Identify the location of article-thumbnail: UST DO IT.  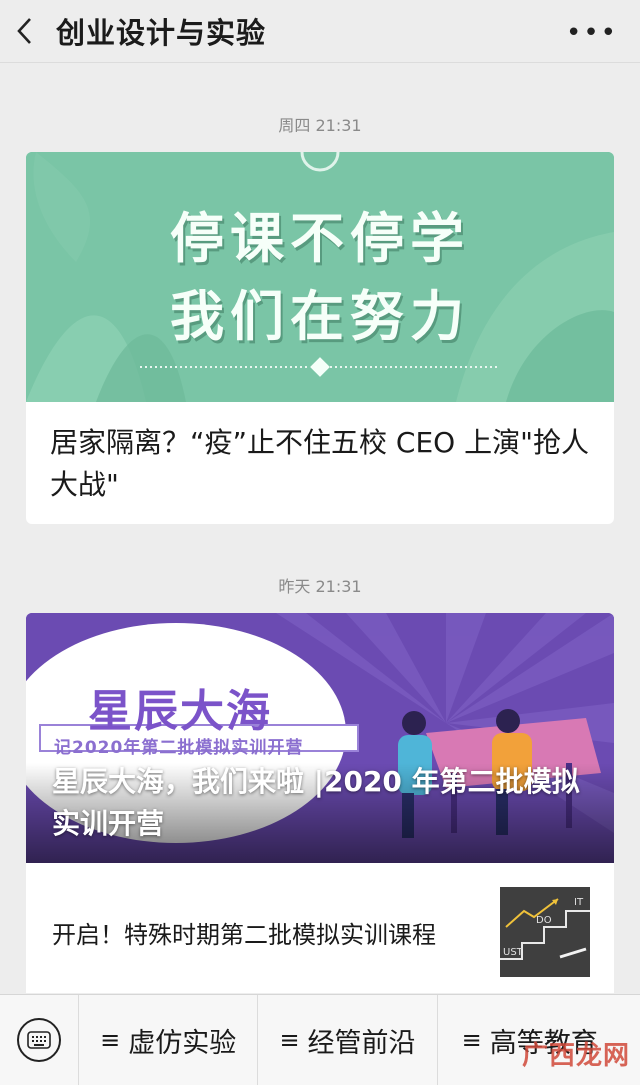
(545, 932).